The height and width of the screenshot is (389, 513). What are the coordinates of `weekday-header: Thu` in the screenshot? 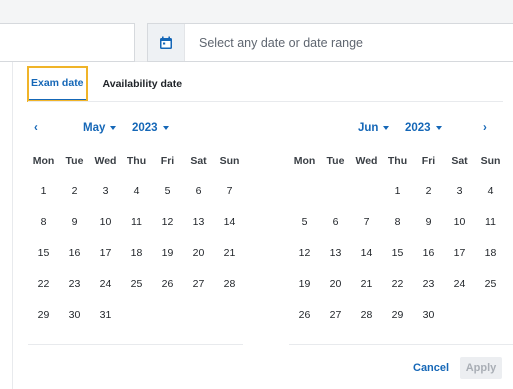 It's located at (397, 161).